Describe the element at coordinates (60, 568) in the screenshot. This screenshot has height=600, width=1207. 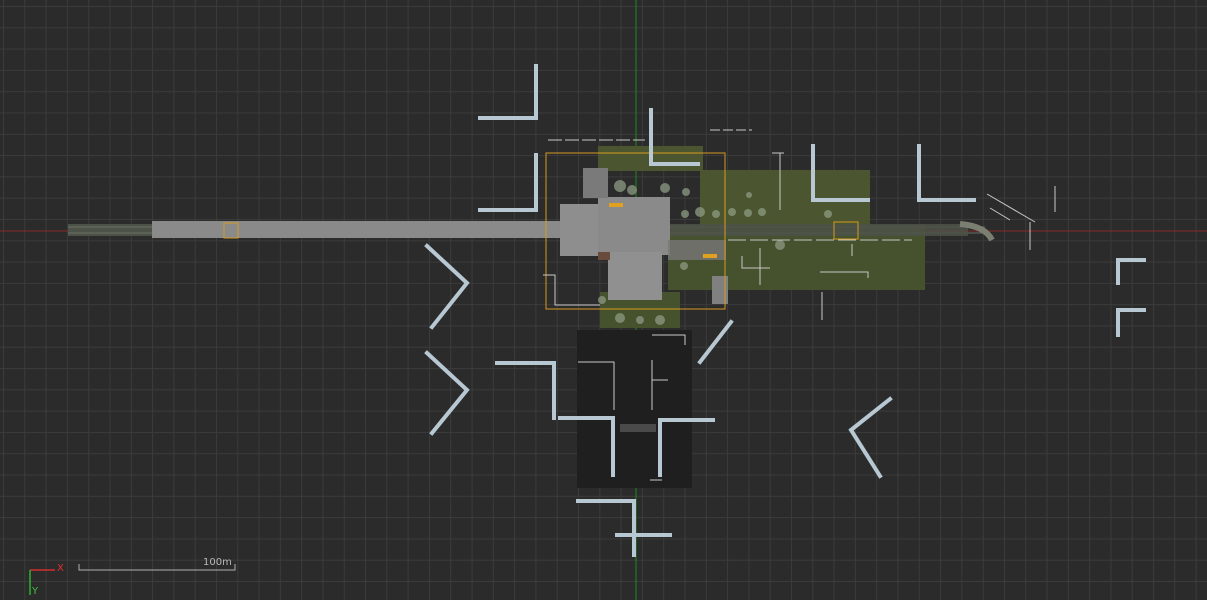
I see `axis-x-label: X` at that location.